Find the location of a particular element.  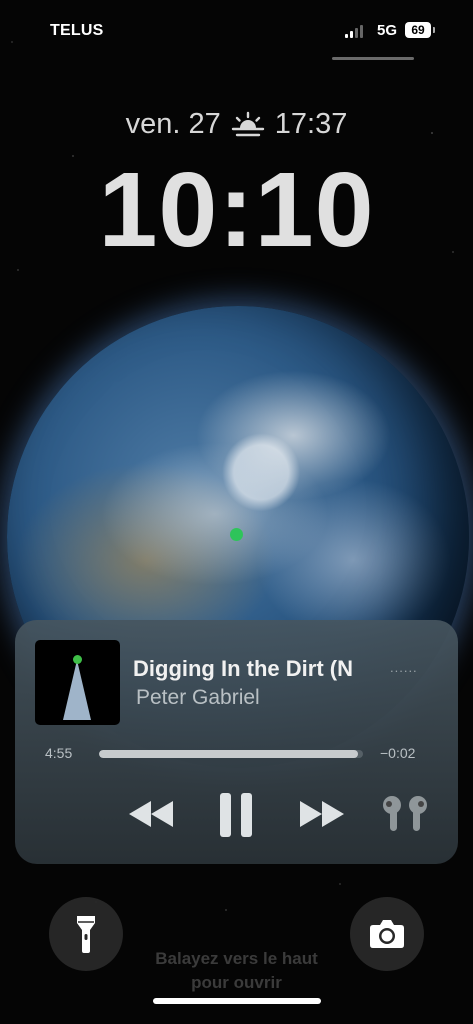

airplay-airpods-button is located at coordinates (405, 814).